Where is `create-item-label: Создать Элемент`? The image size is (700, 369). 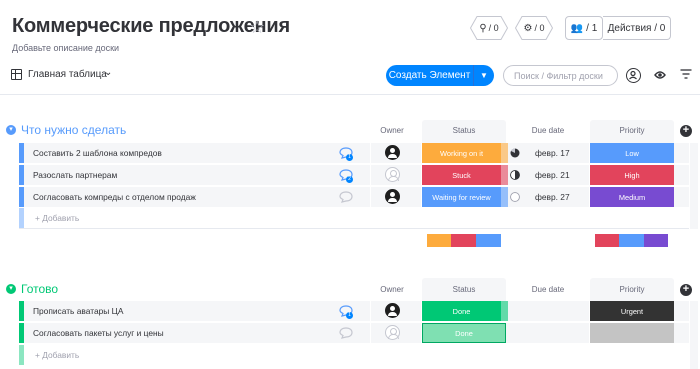 create-item-label: Создать Элемент is located at coordinates (429, 75).